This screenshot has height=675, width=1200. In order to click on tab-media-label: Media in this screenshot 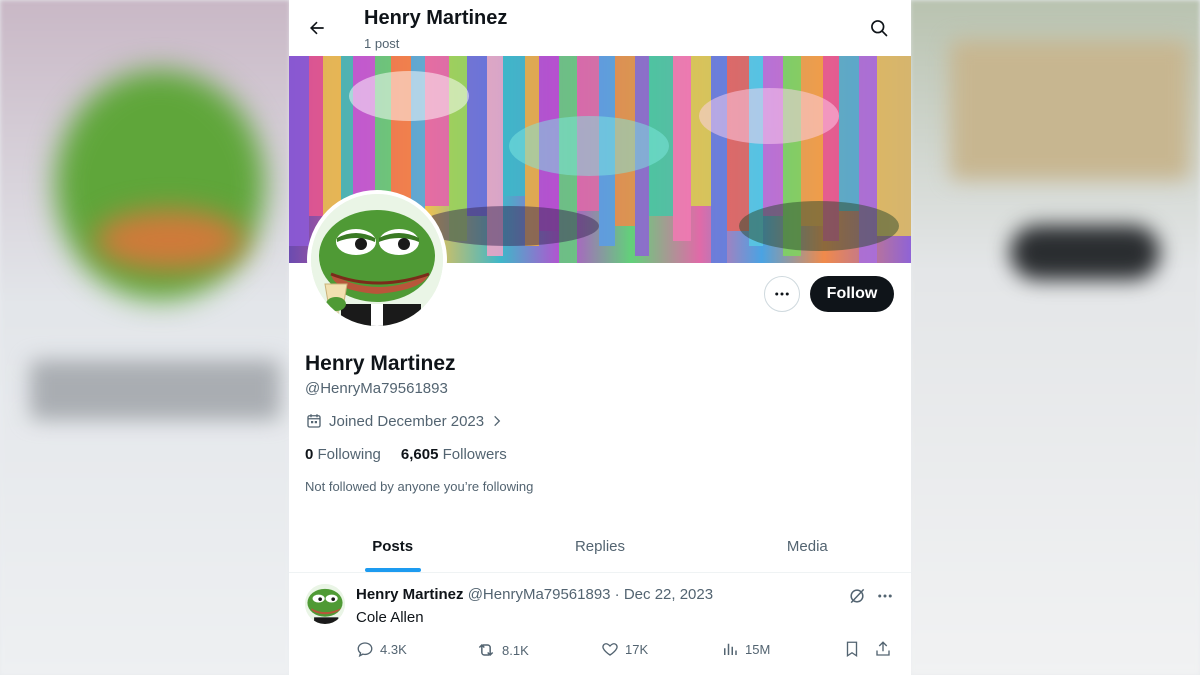, I will do `click(807, 546)`.